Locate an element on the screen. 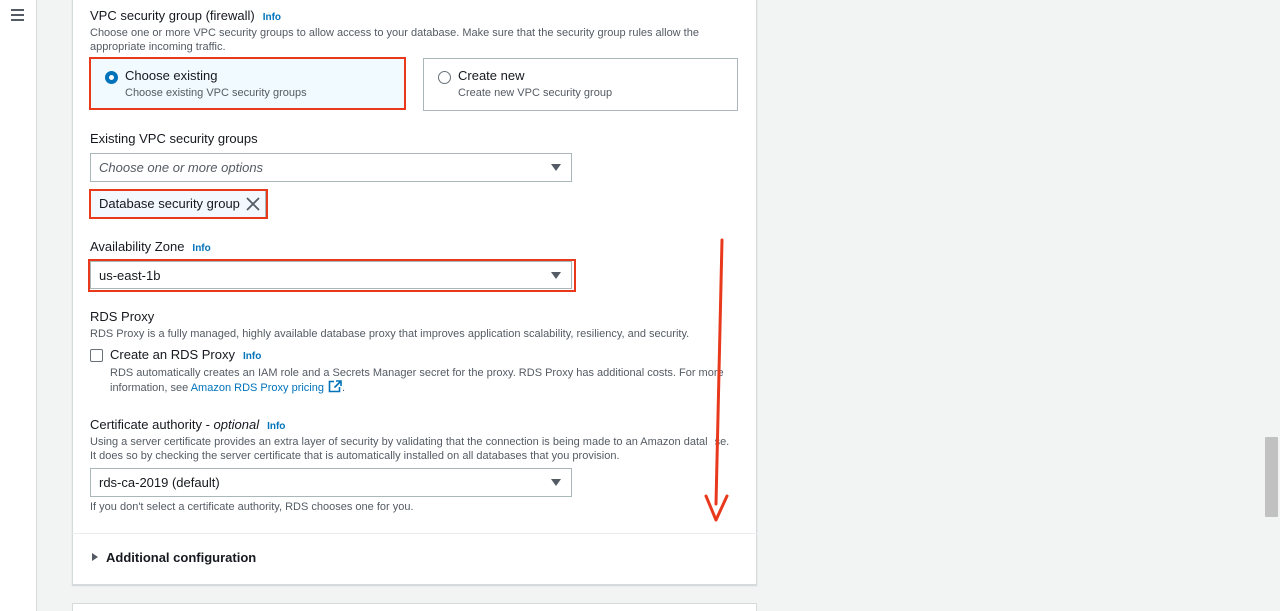  certificate-authority-optional: optional is located at coordinates (236, 424).